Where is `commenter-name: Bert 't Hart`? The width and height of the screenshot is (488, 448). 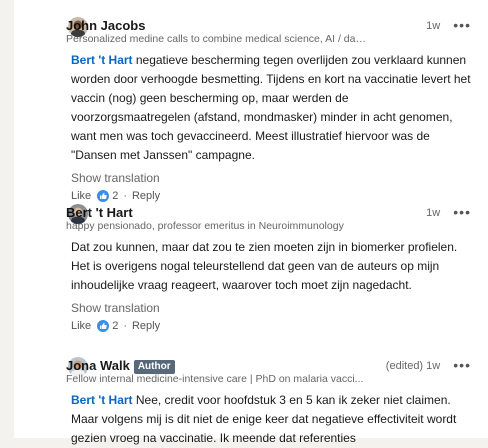
commenter-name: Bert 't Hart is located at coordinates (99, 212).